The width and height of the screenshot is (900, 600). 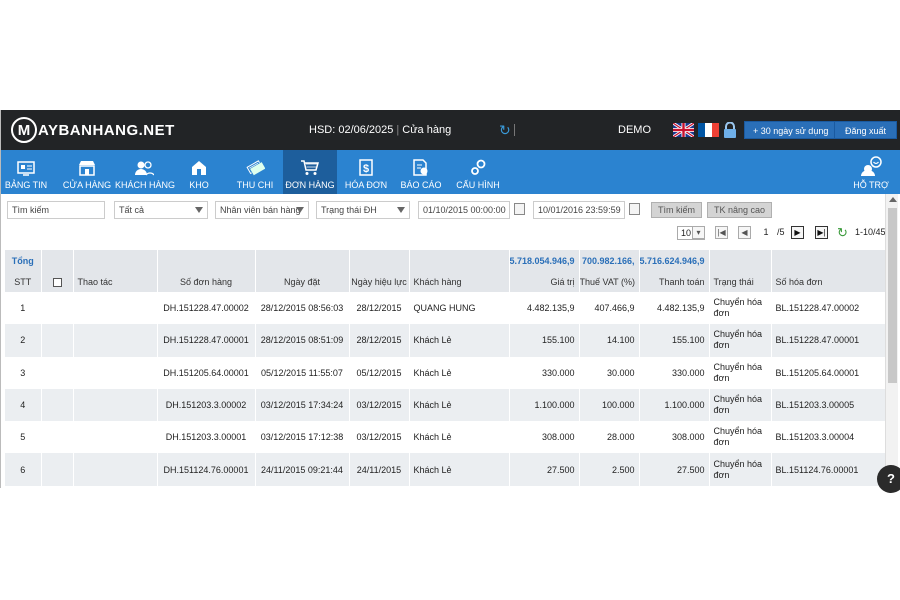 I want to click on help-button: ?, so click(x=888, y=479).